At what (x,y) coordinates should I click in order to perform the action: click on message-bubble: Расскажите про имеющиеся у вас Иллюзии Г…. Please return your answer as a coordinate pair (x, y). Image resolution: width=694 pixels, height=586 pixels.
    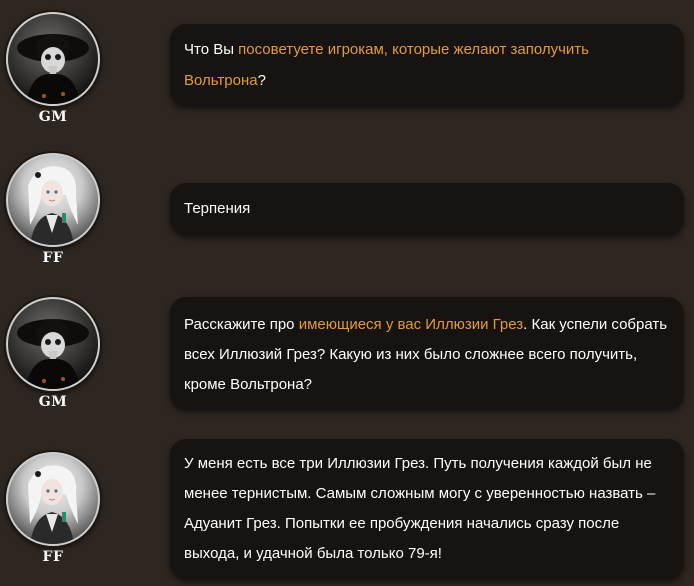
    Looking at the image, I should click on (427, 353).